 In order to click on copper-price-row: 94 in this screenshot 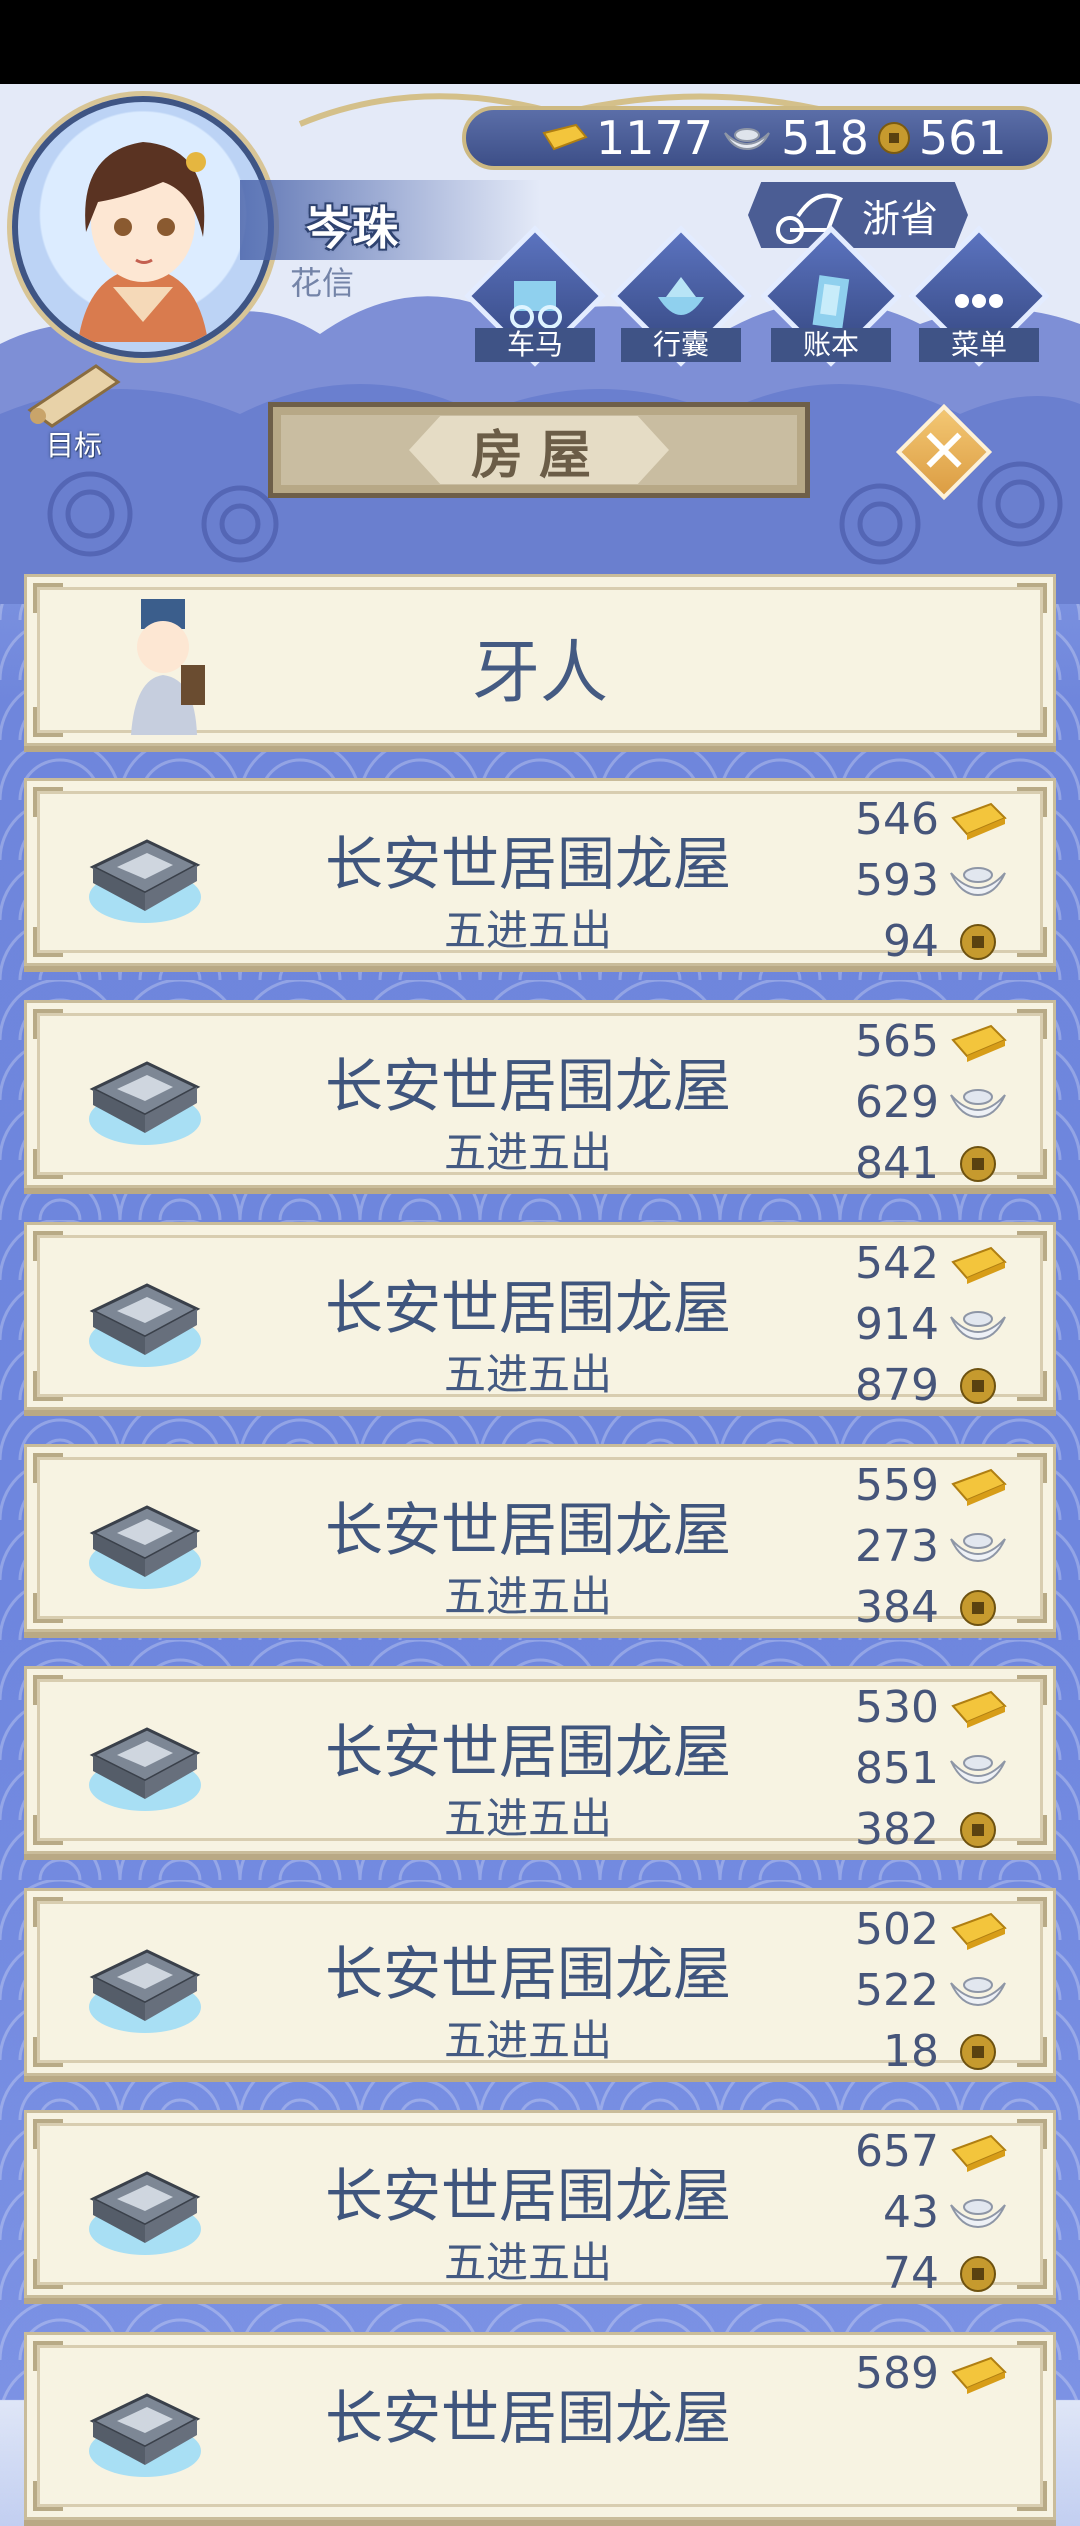, I will do `click(909, 941)`.